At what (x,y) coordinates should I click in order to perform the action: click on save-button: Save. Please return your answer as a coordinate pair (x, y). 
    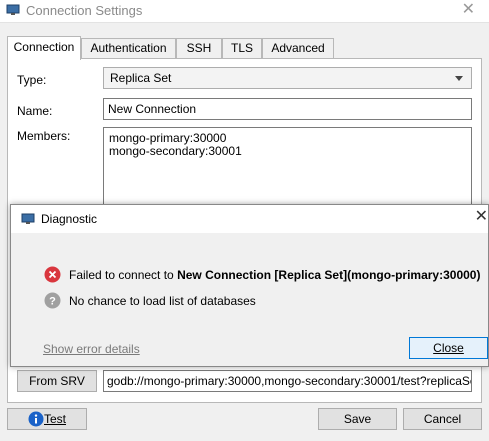
    Looking at the image, I should click on (357, 419).